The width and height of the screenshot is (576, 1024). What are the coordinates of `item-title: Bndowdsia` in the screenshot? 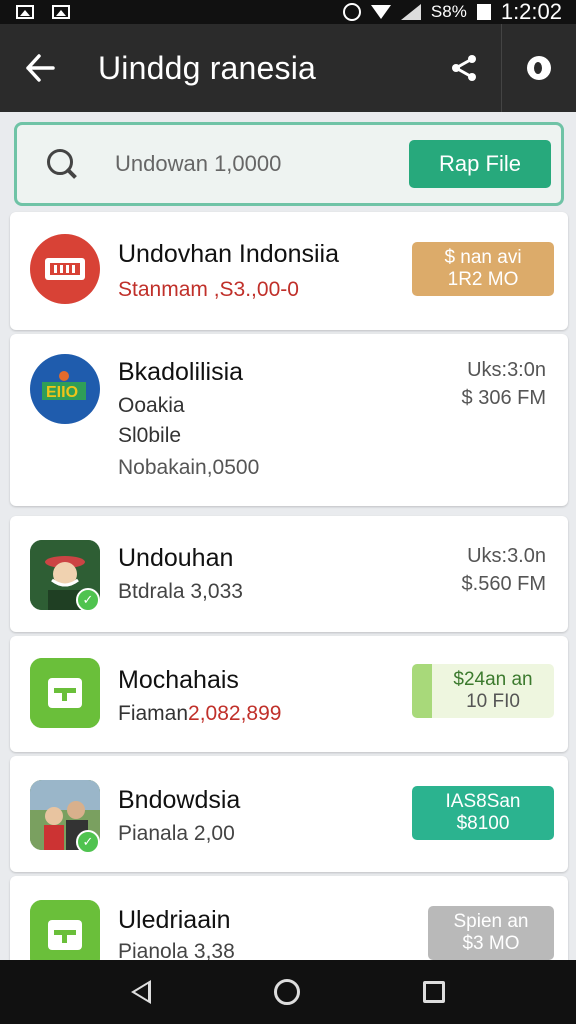 It's located at (179, 800).